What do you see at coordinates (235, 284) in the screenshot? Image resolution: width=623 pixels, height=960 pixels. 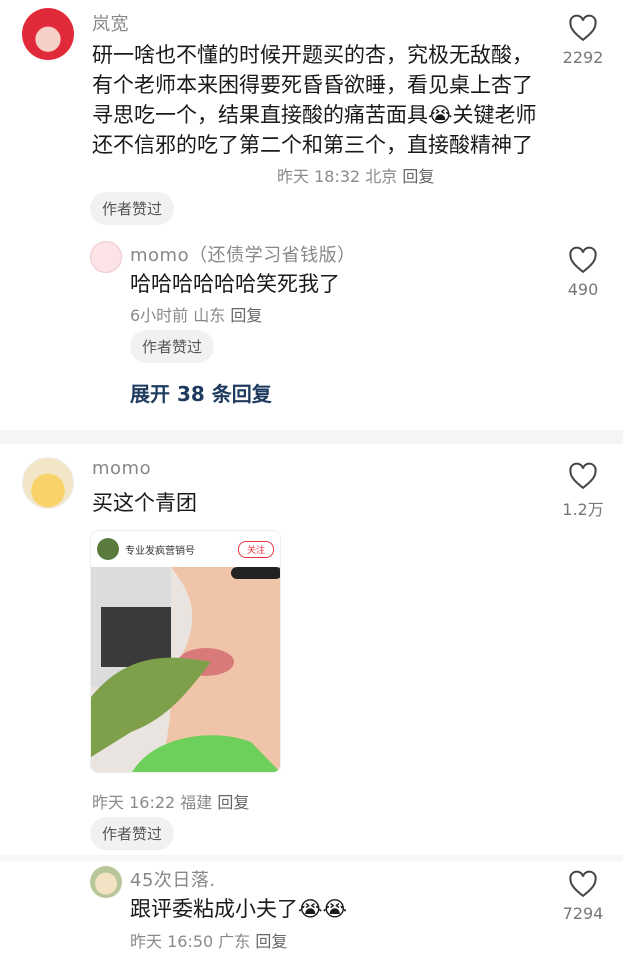 I see `reply-text: 哈哈哈哈哈哈笑死我了` at bounding box center [235, 284].